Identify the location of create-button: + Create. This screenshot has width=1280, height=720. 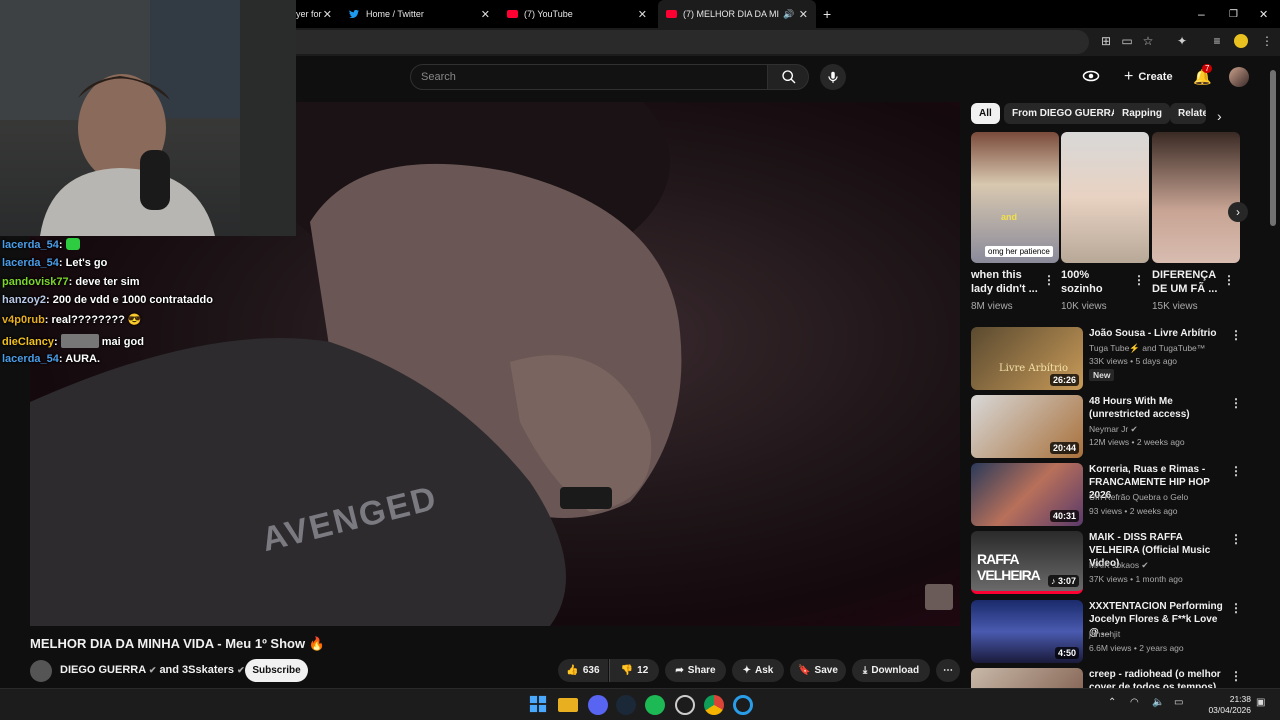
(1148, 77).